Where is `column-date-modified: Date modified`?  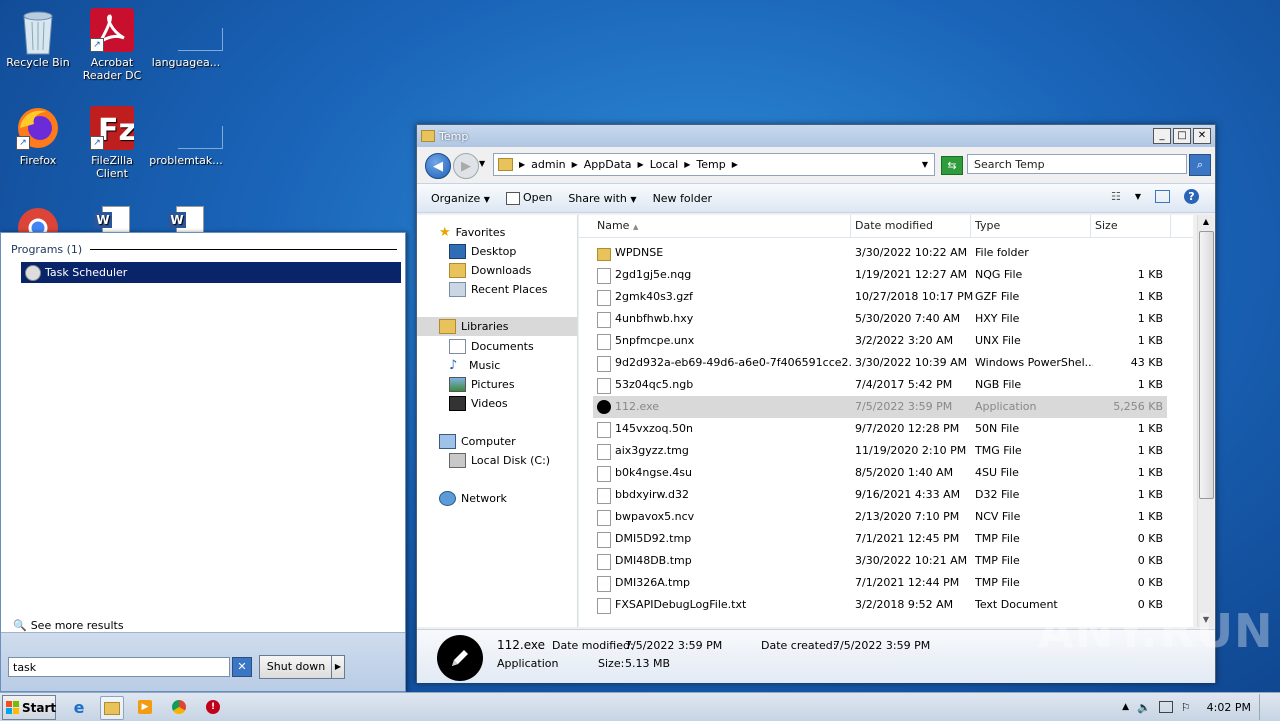 column-date-modified: Date modified is located at coordinates (911, 226).